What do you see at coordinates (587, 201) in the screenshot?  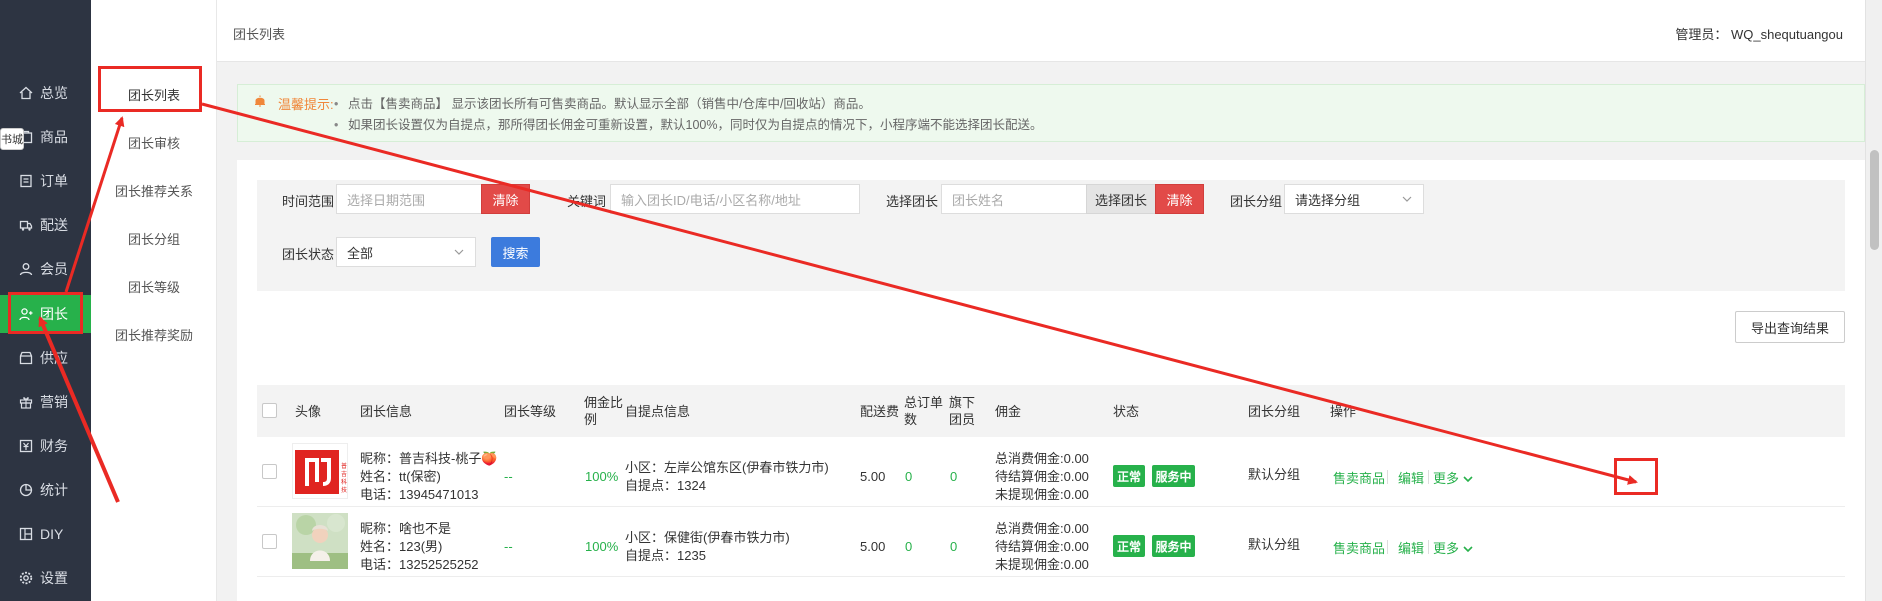 I see `keyword-label: 关键词` at bounding box center [587, 201].